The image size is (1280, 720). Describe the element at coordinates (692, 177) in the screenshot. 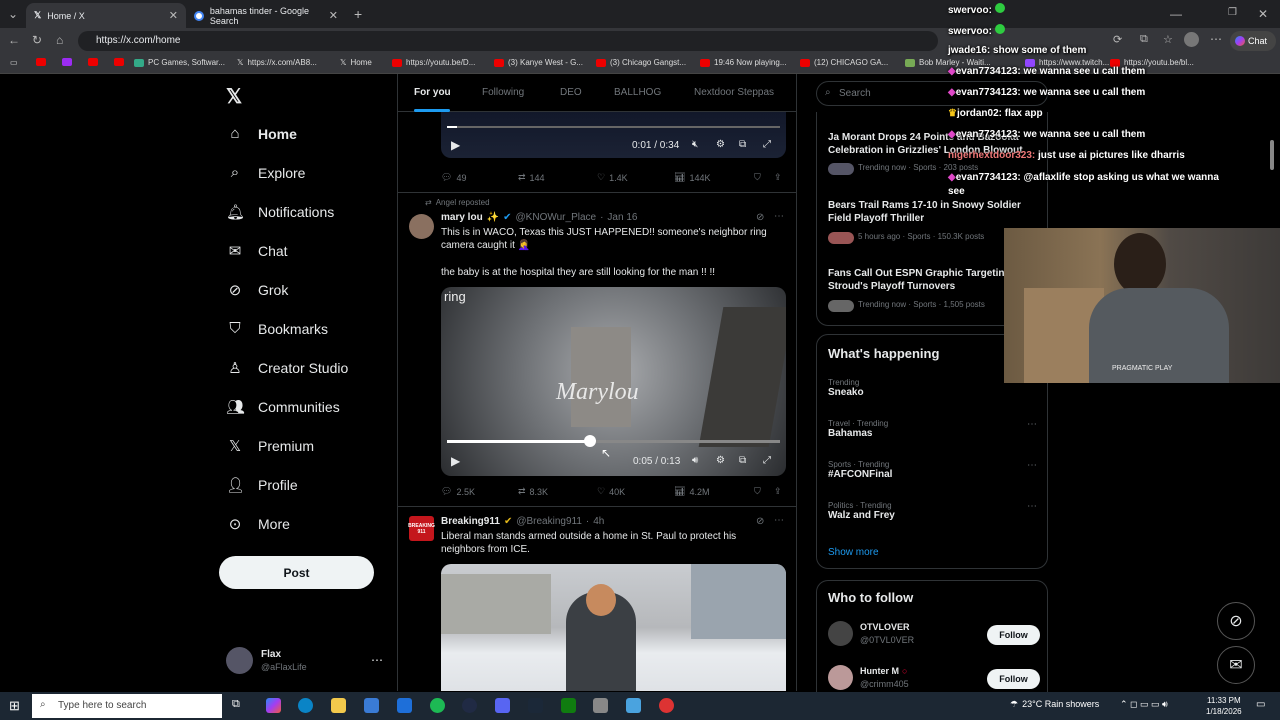

I see `views-button: 📊︎ 144K` at that location.